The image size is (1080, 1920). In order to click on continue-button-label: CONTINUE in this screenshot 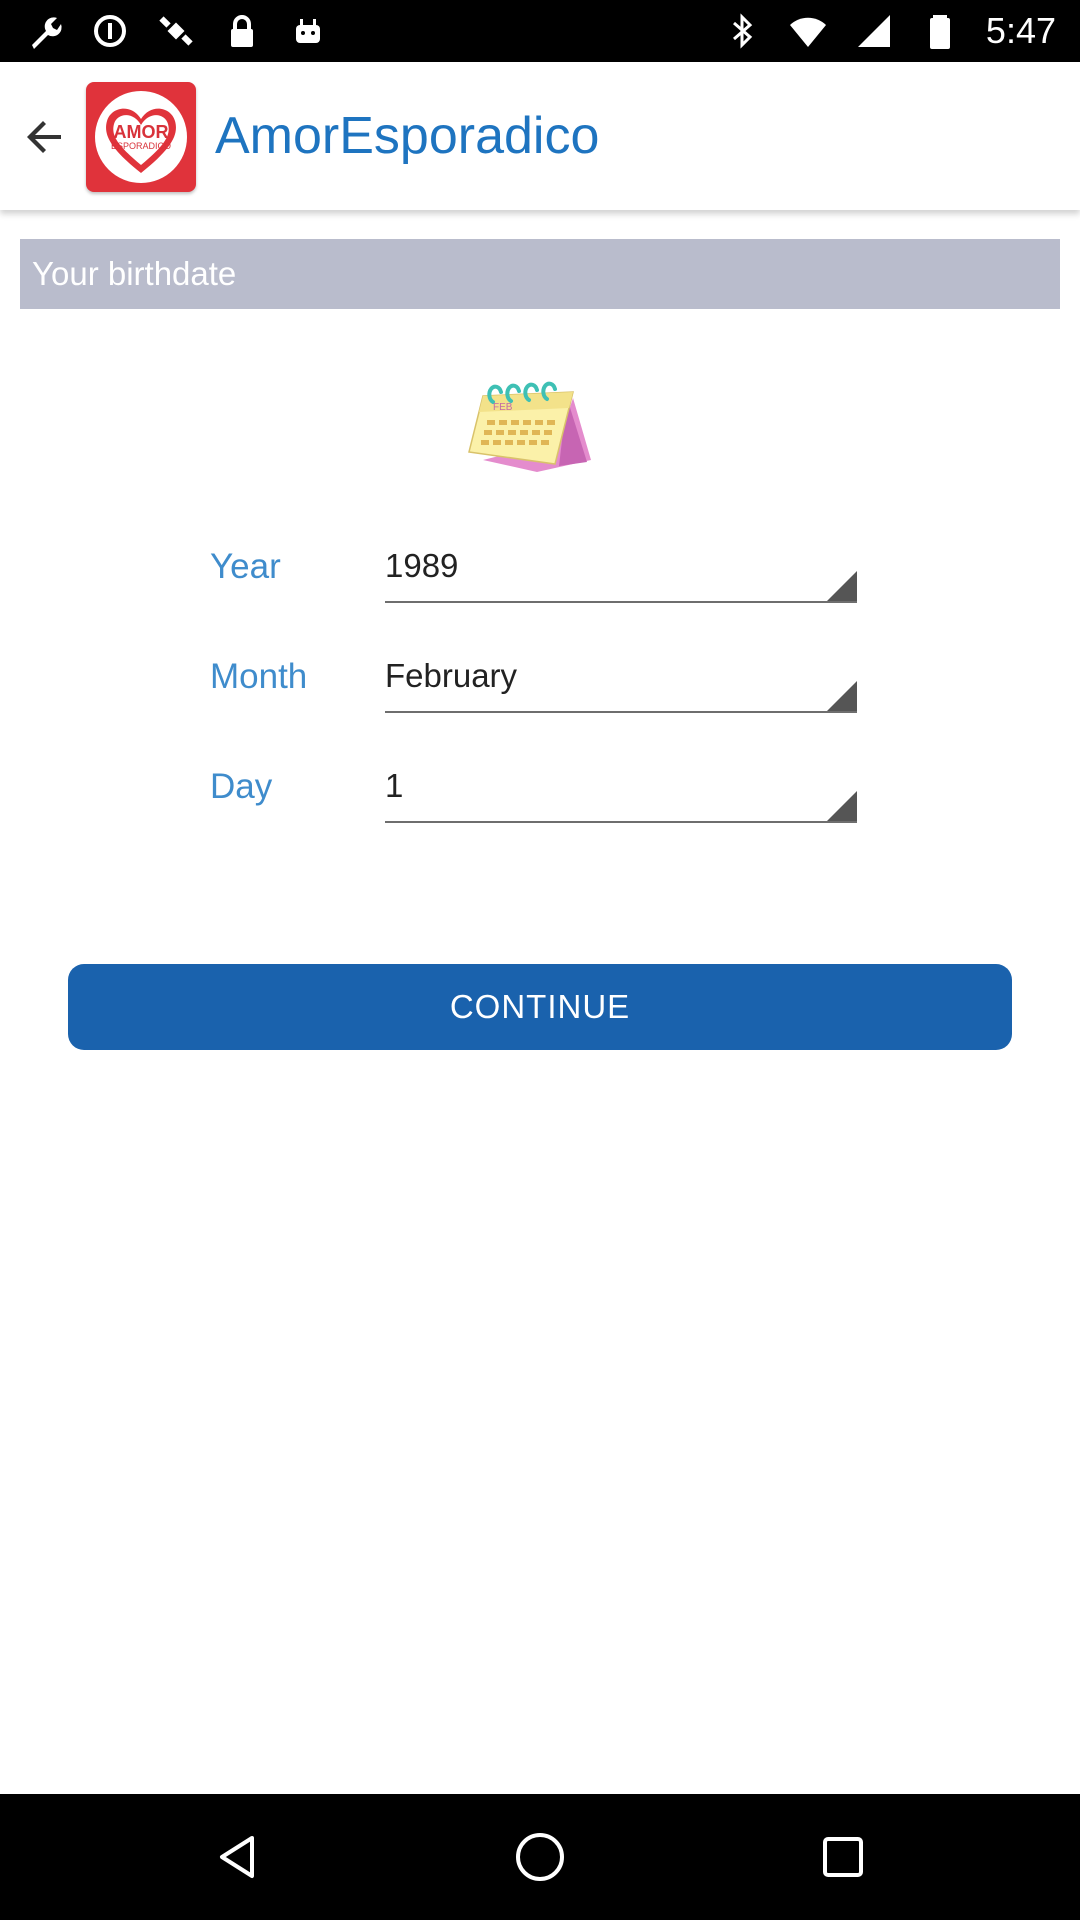, I will do `click(540, 1006)`.